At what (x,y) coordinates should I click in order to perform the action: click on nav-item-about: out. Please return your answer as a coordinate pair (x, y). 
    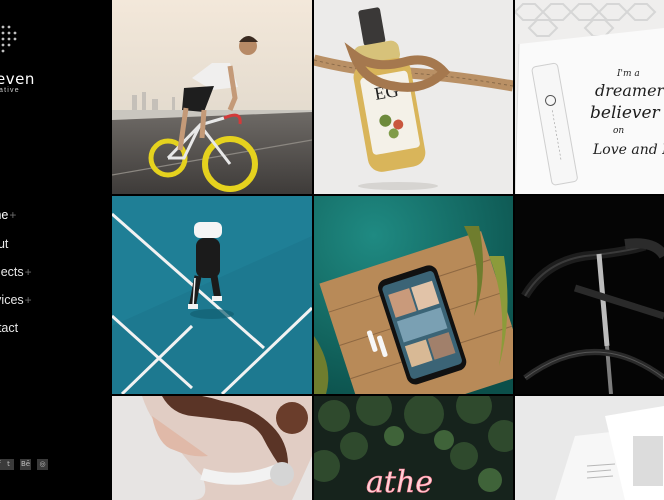
    Looking at the image, I should click on (4, 244).